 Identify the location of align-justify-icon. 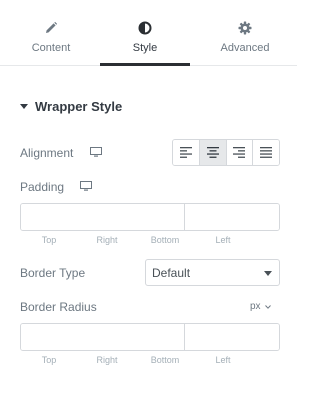
(266, 152).